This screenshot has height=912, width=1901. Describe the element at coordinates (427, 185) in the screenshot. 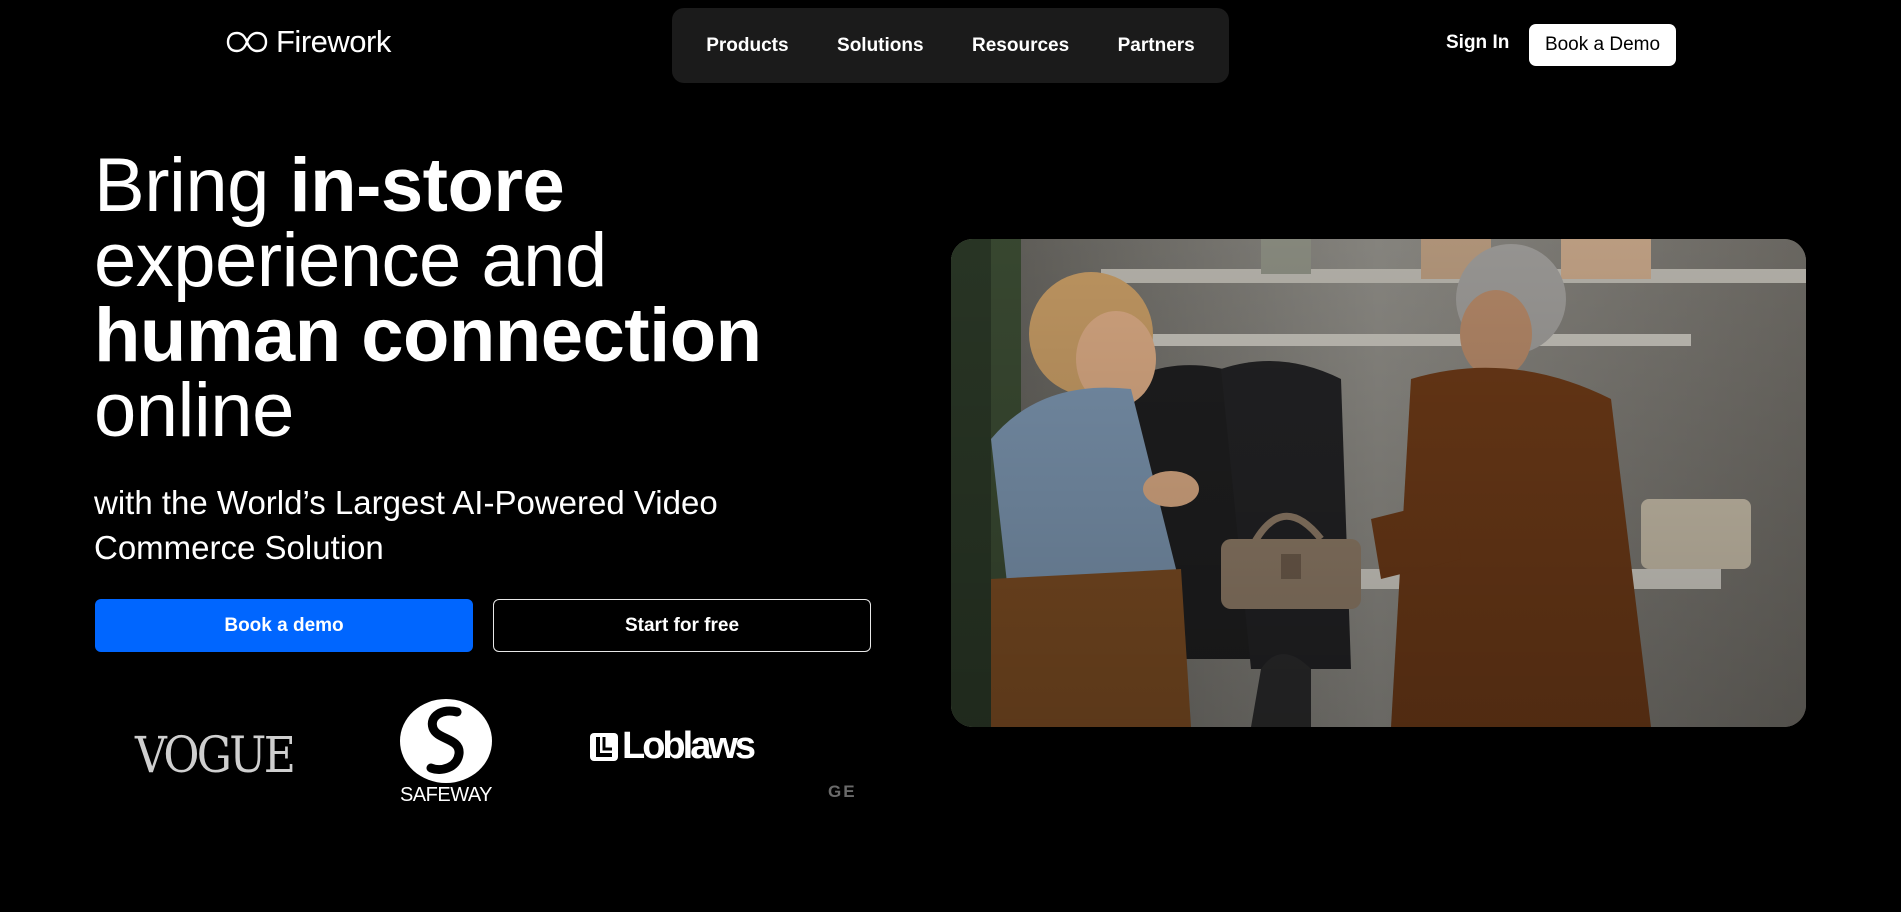

I see `headline-part-2: in-store` at that location.